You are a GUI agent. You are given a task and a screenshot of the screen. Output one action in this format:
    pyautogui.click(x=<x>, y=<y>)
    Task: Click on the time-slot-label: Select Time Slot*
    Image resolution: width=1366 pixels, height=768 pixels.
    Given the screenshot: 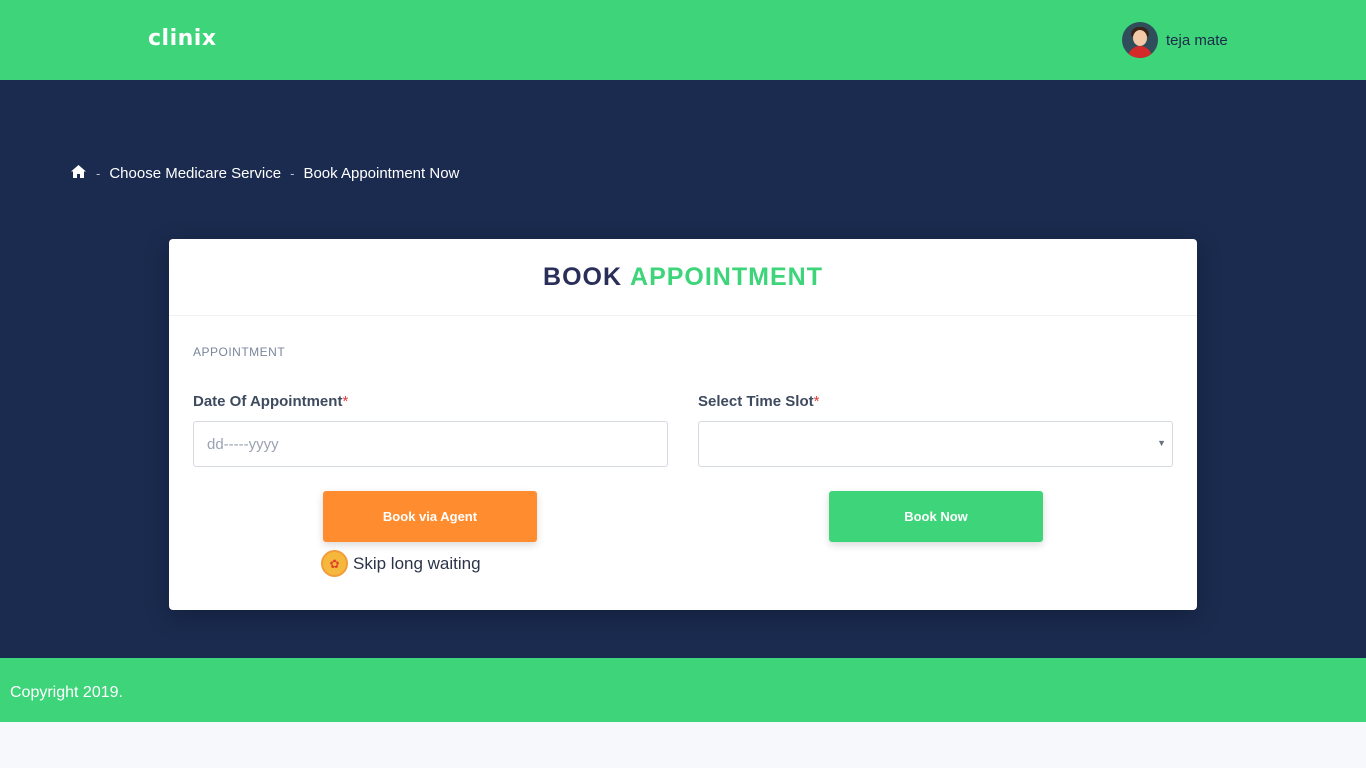 What is the action you would take?
    pyautogui.click(x=759, y=401)
    